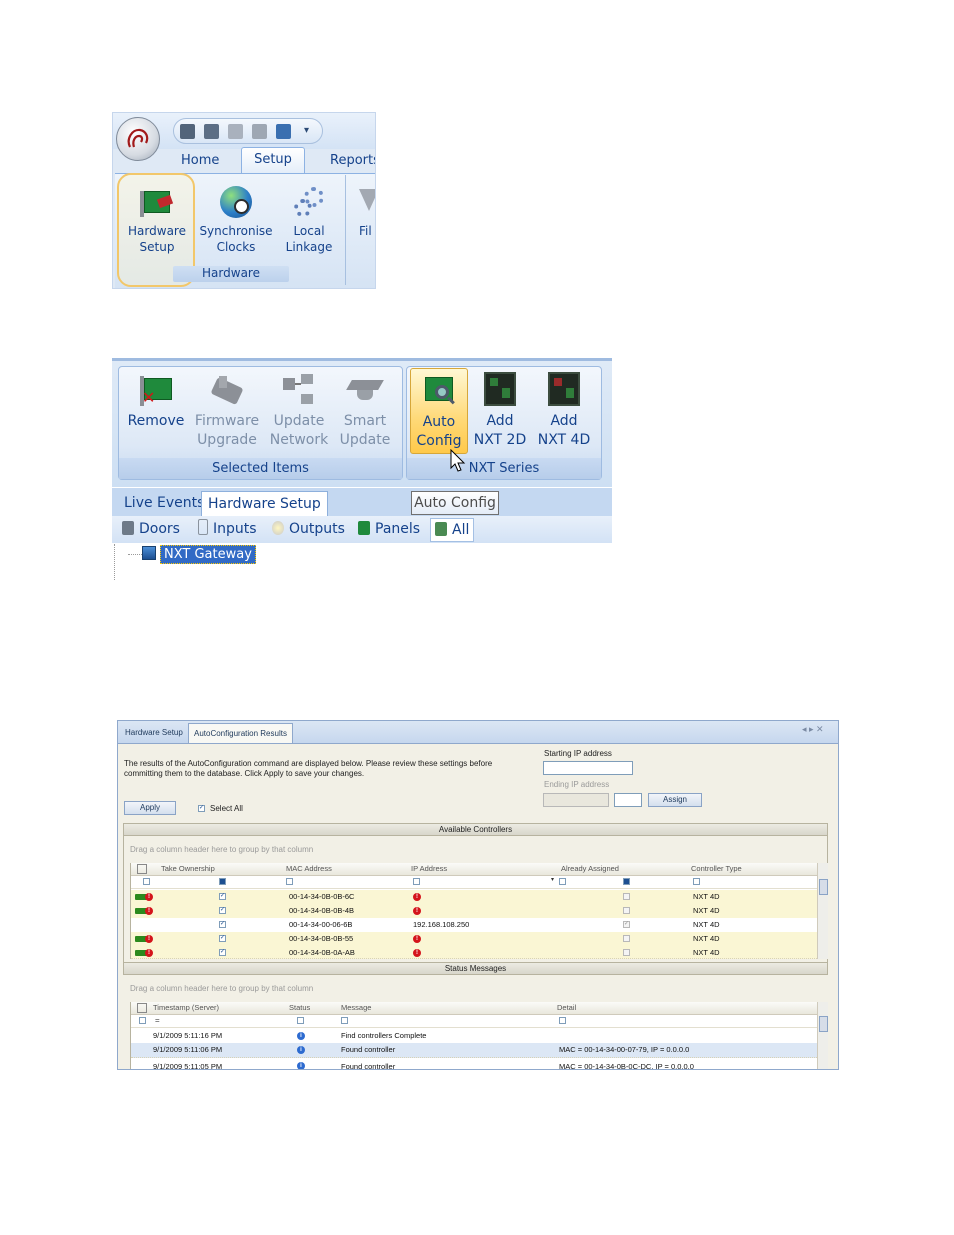 This screenshot has height=1235, width=954. Describe the element at coordinates (474, 939) in the screenshot. I see `controller-row: ! ✓ 00-14-34-0B-0B-55 ! NXT 4D` at that location.